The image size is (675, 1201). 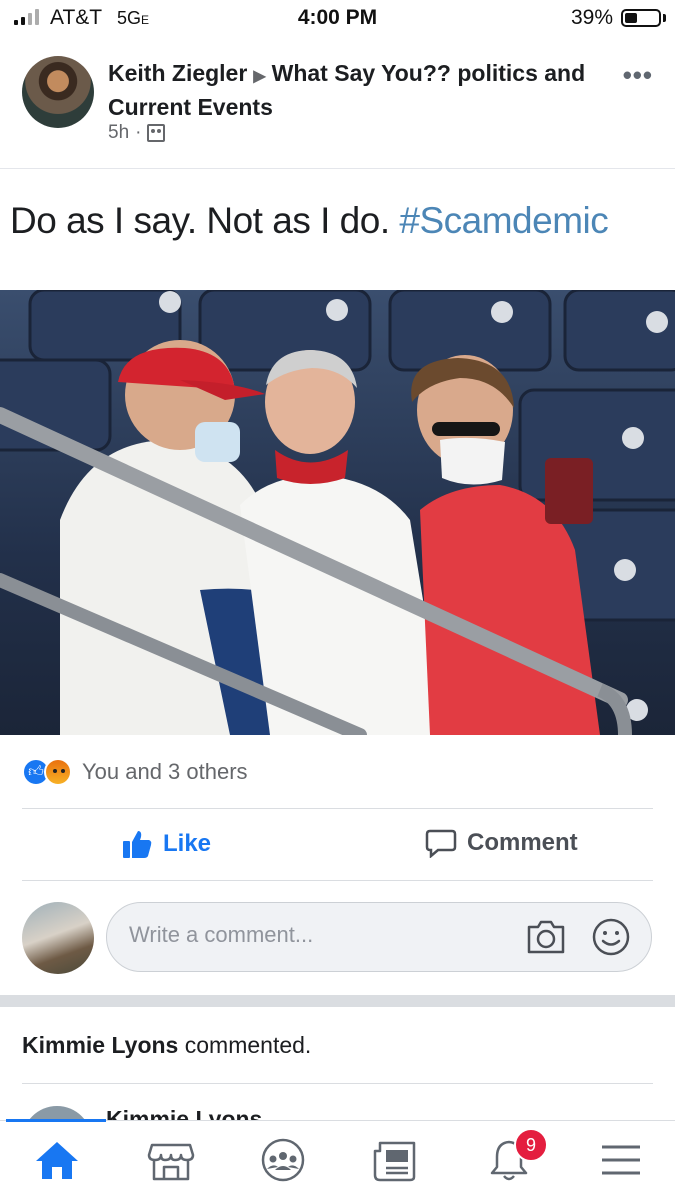 I want to click on bottom-navigation, so click(x=337, y=1160).